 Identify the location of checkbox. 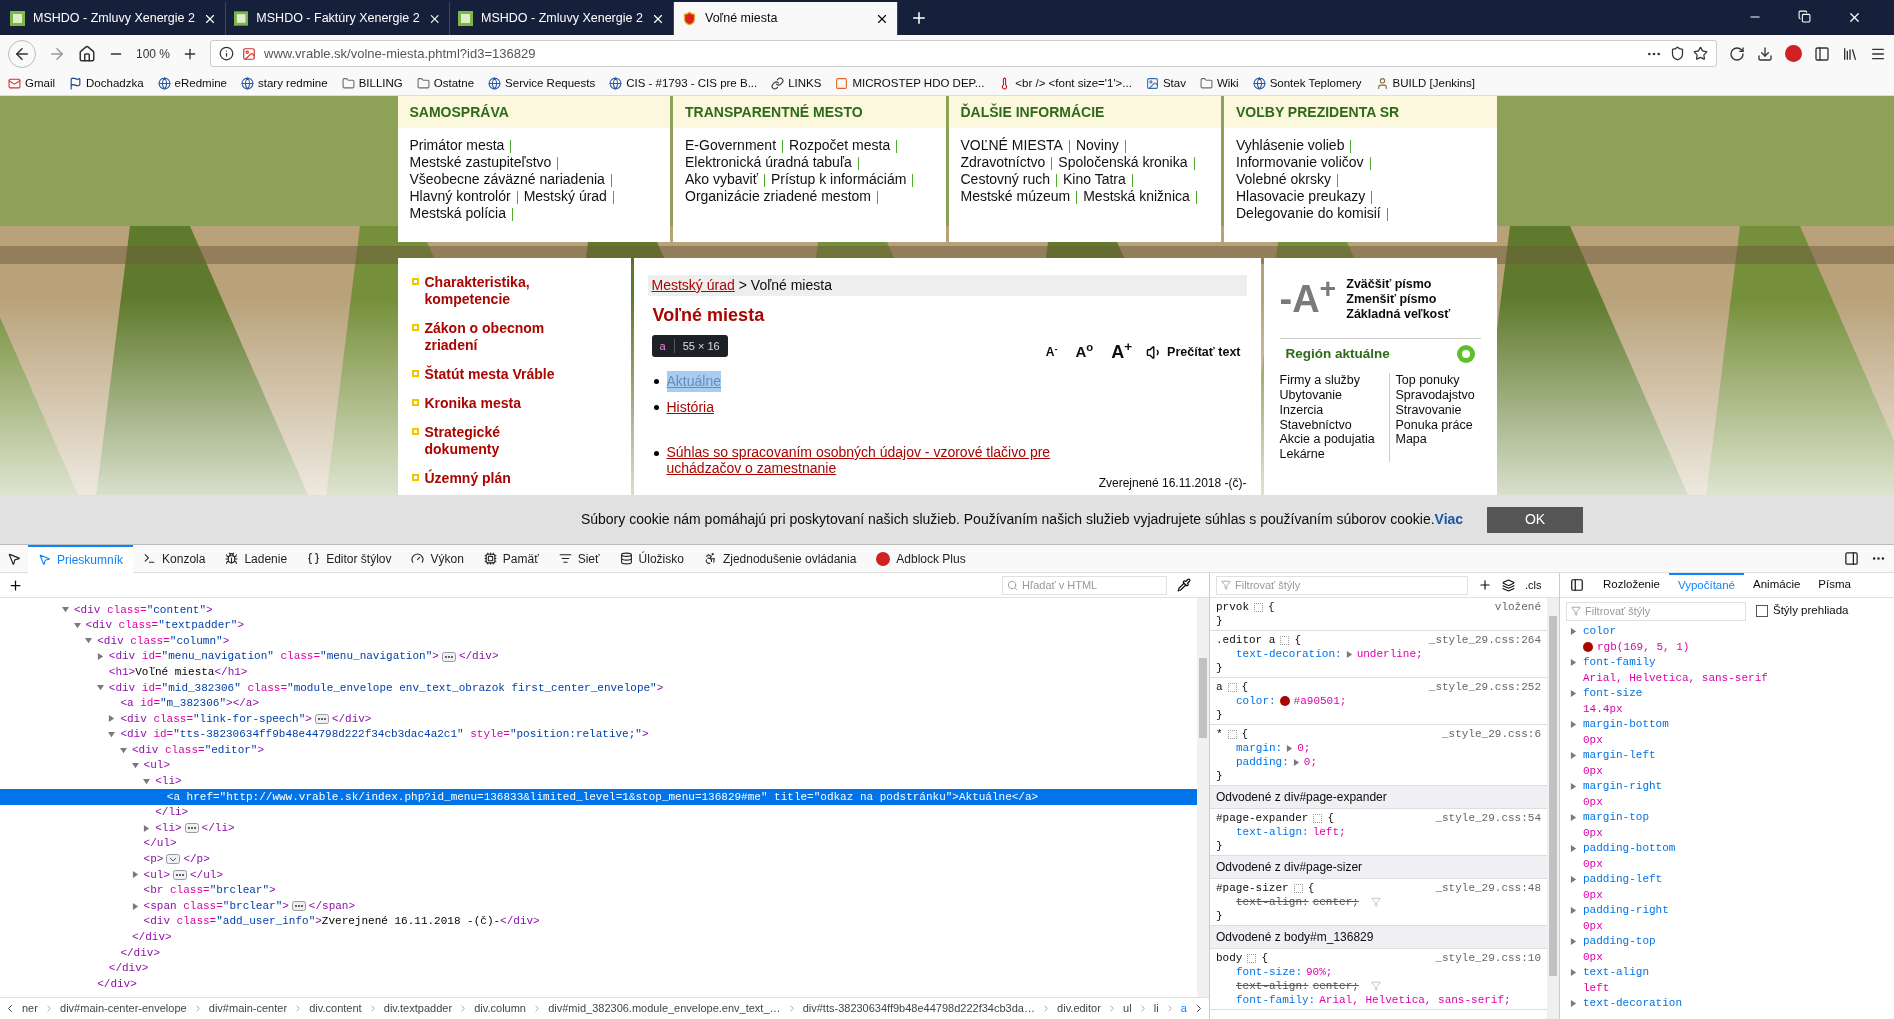
(1762, 611).